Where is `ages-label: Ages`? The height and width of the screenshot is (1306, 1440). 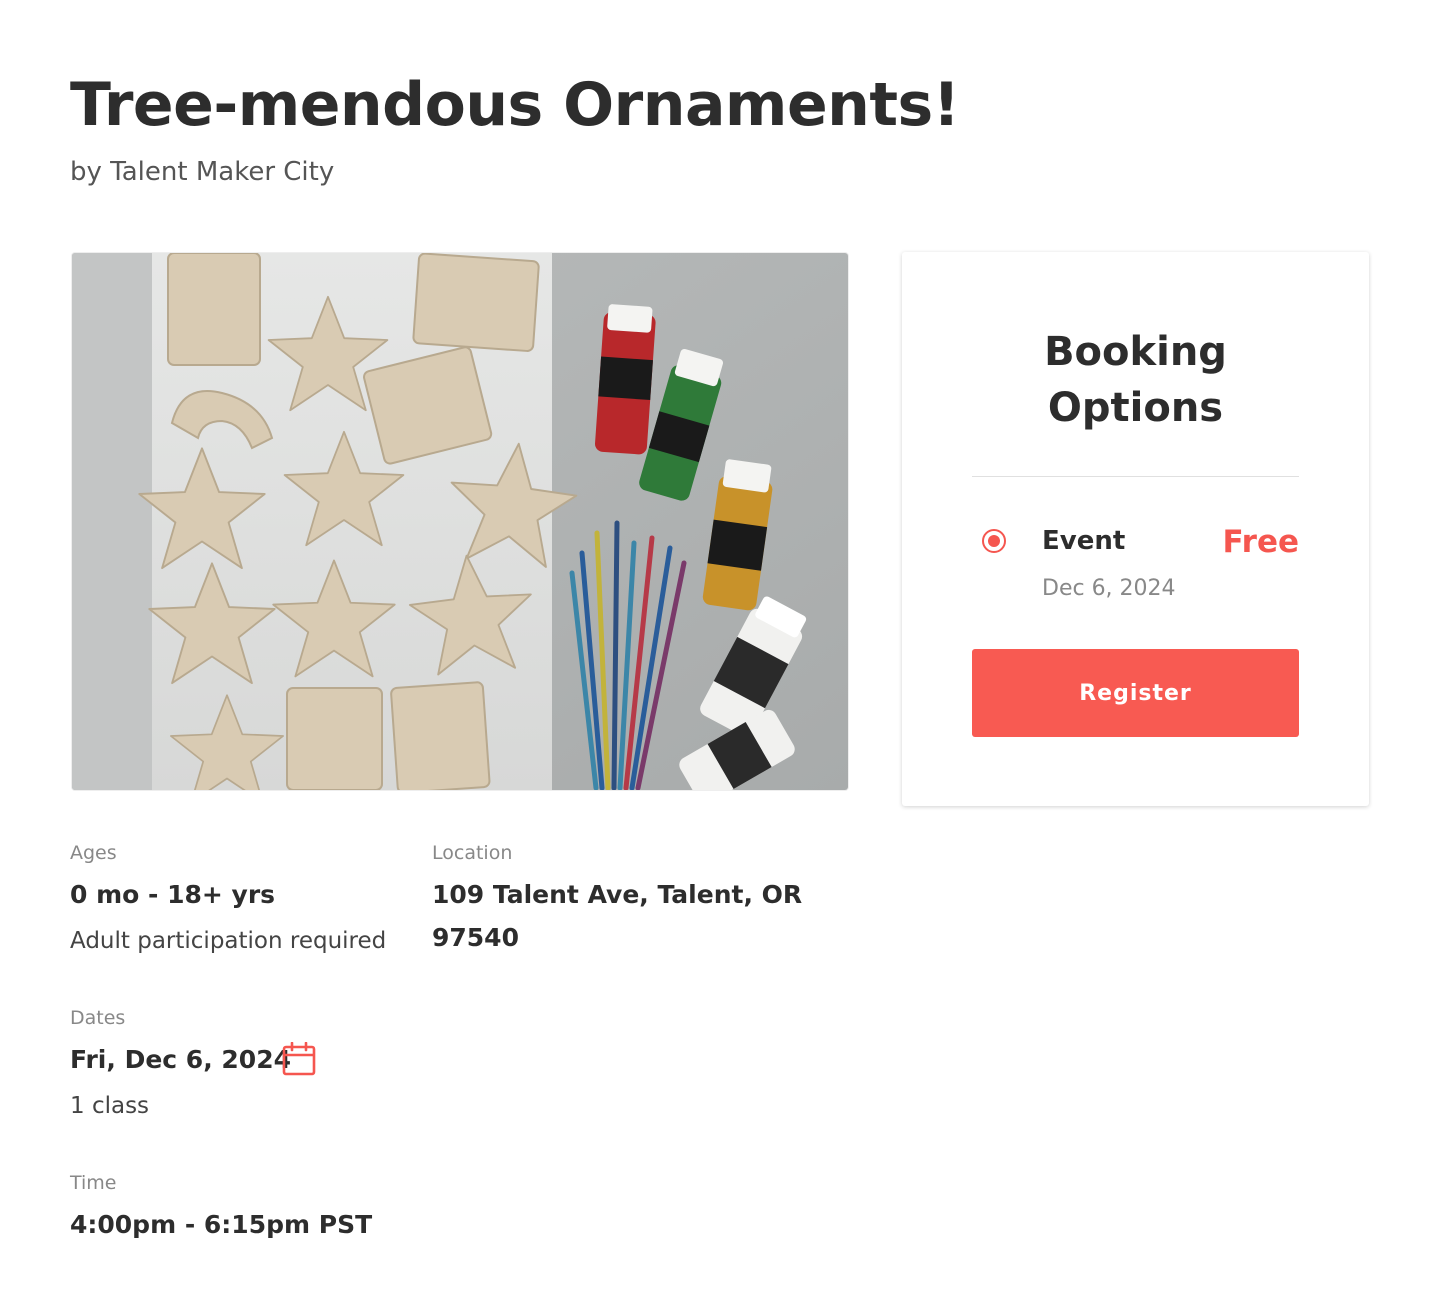 ages-label: Ages is located at coordinates (93, 853).